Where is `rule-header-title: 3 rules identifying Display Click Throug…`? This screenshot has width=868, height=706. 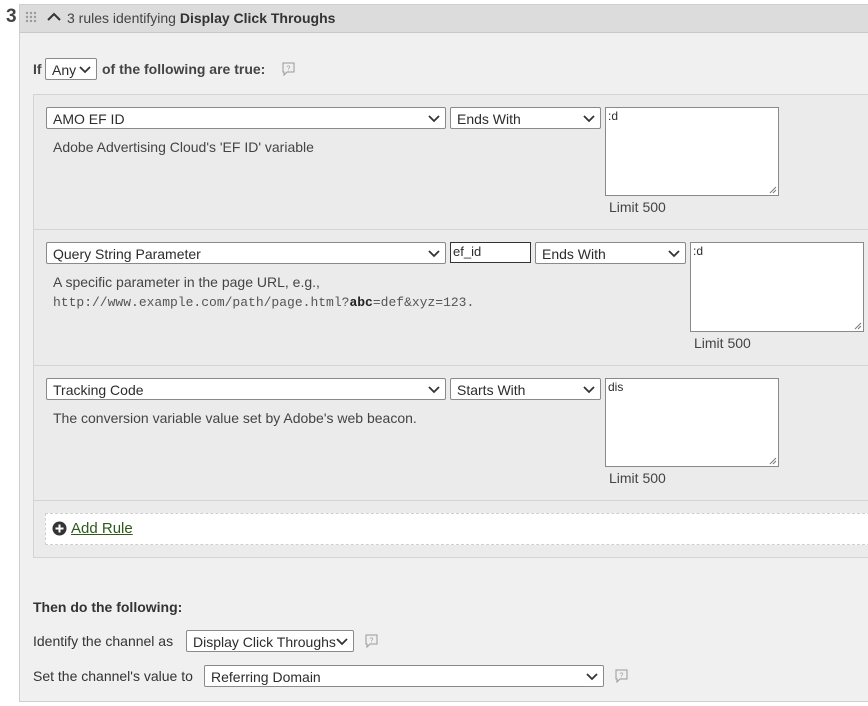
rule-header-title: 3 rules identifying Display Click Throug… is located at coordinates (201, 18).